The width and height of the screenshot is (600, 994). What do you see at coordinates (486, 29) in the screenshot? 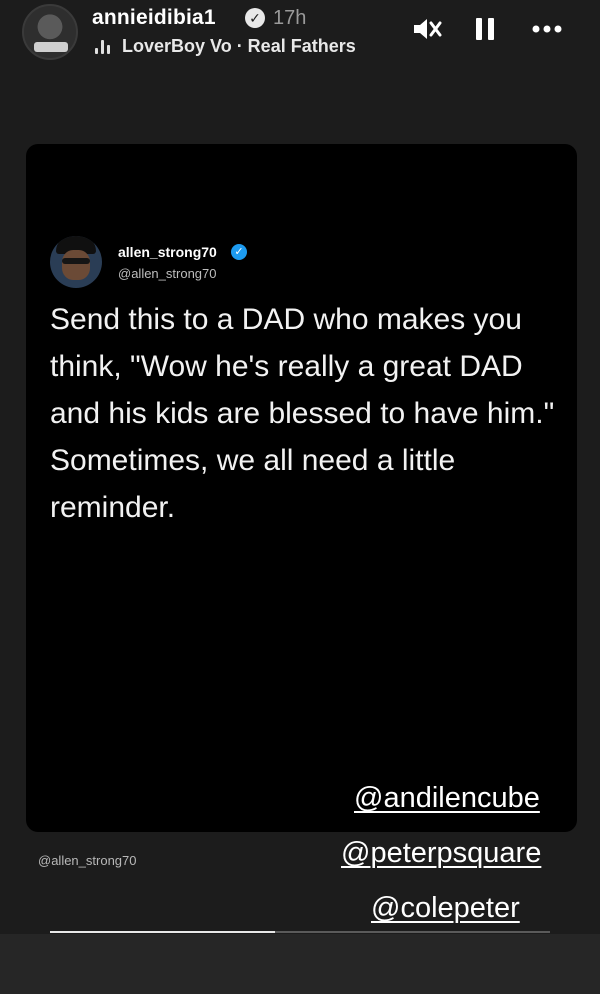
I see `pause-icon` at bounding box center [486, 29].